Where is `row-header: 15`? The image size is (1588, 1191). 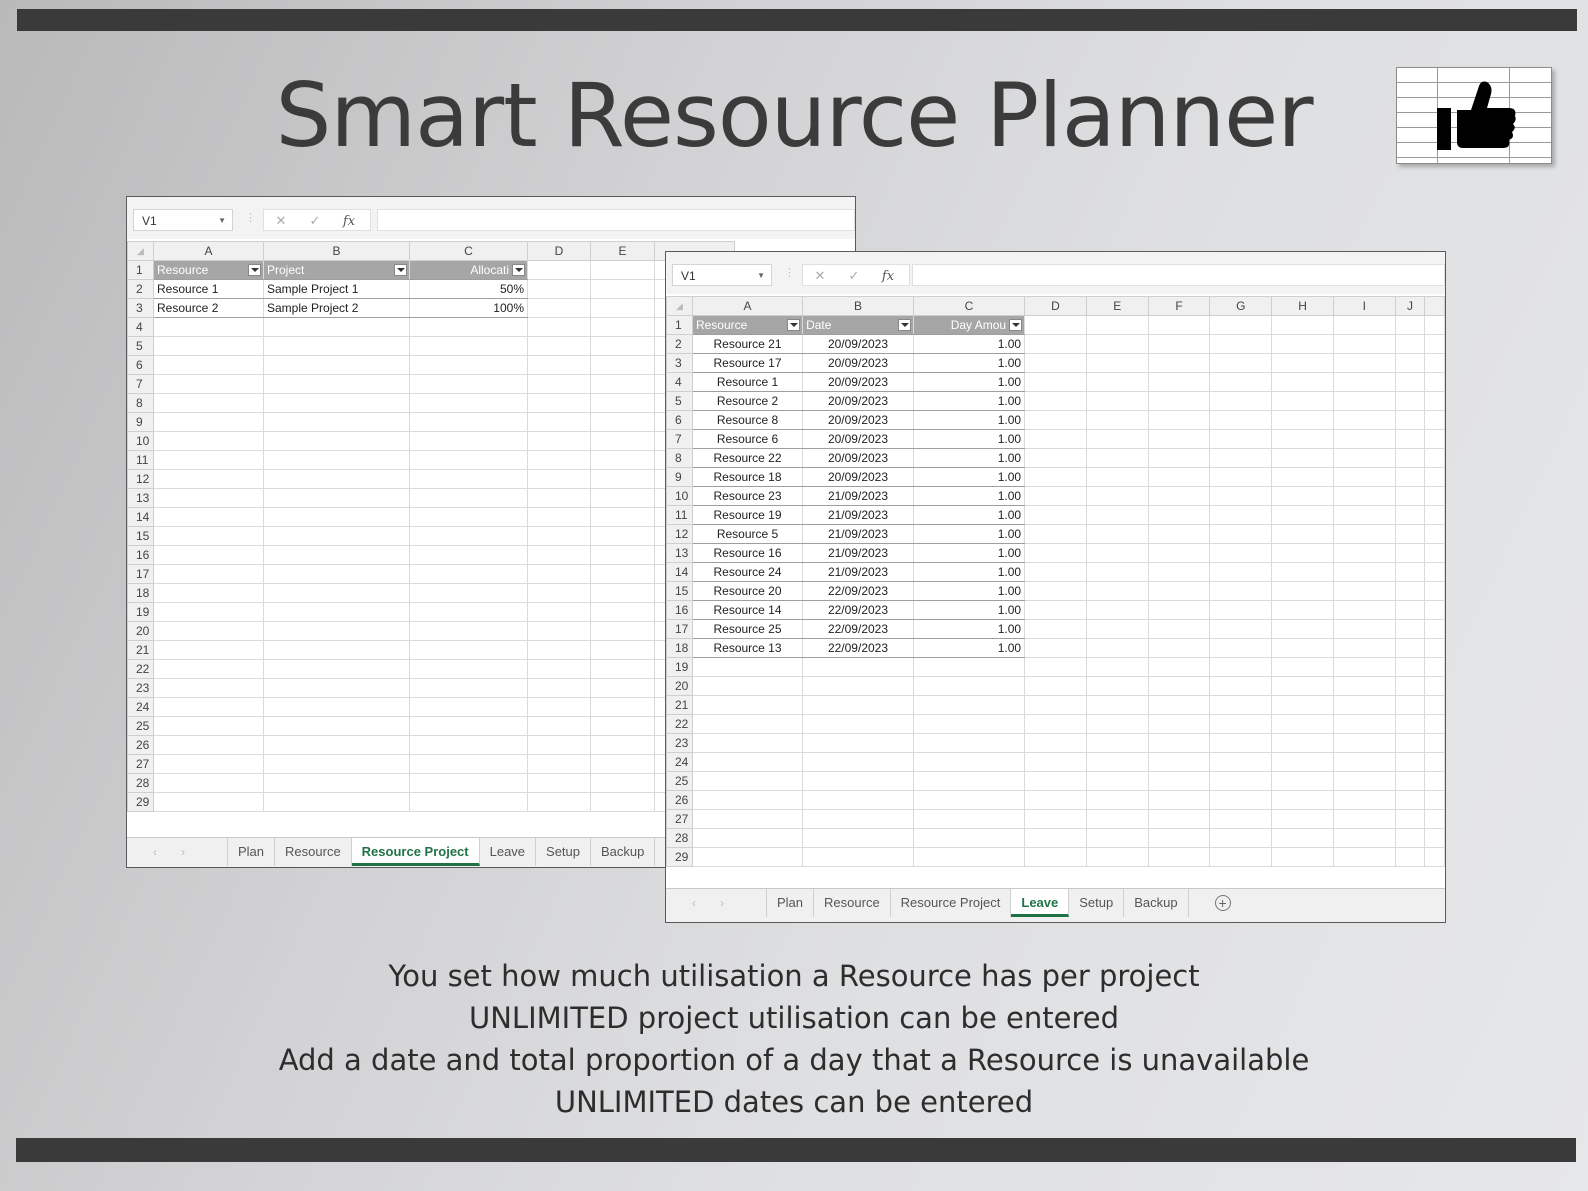 row-header: 15 is located at coordinates (140, 536).